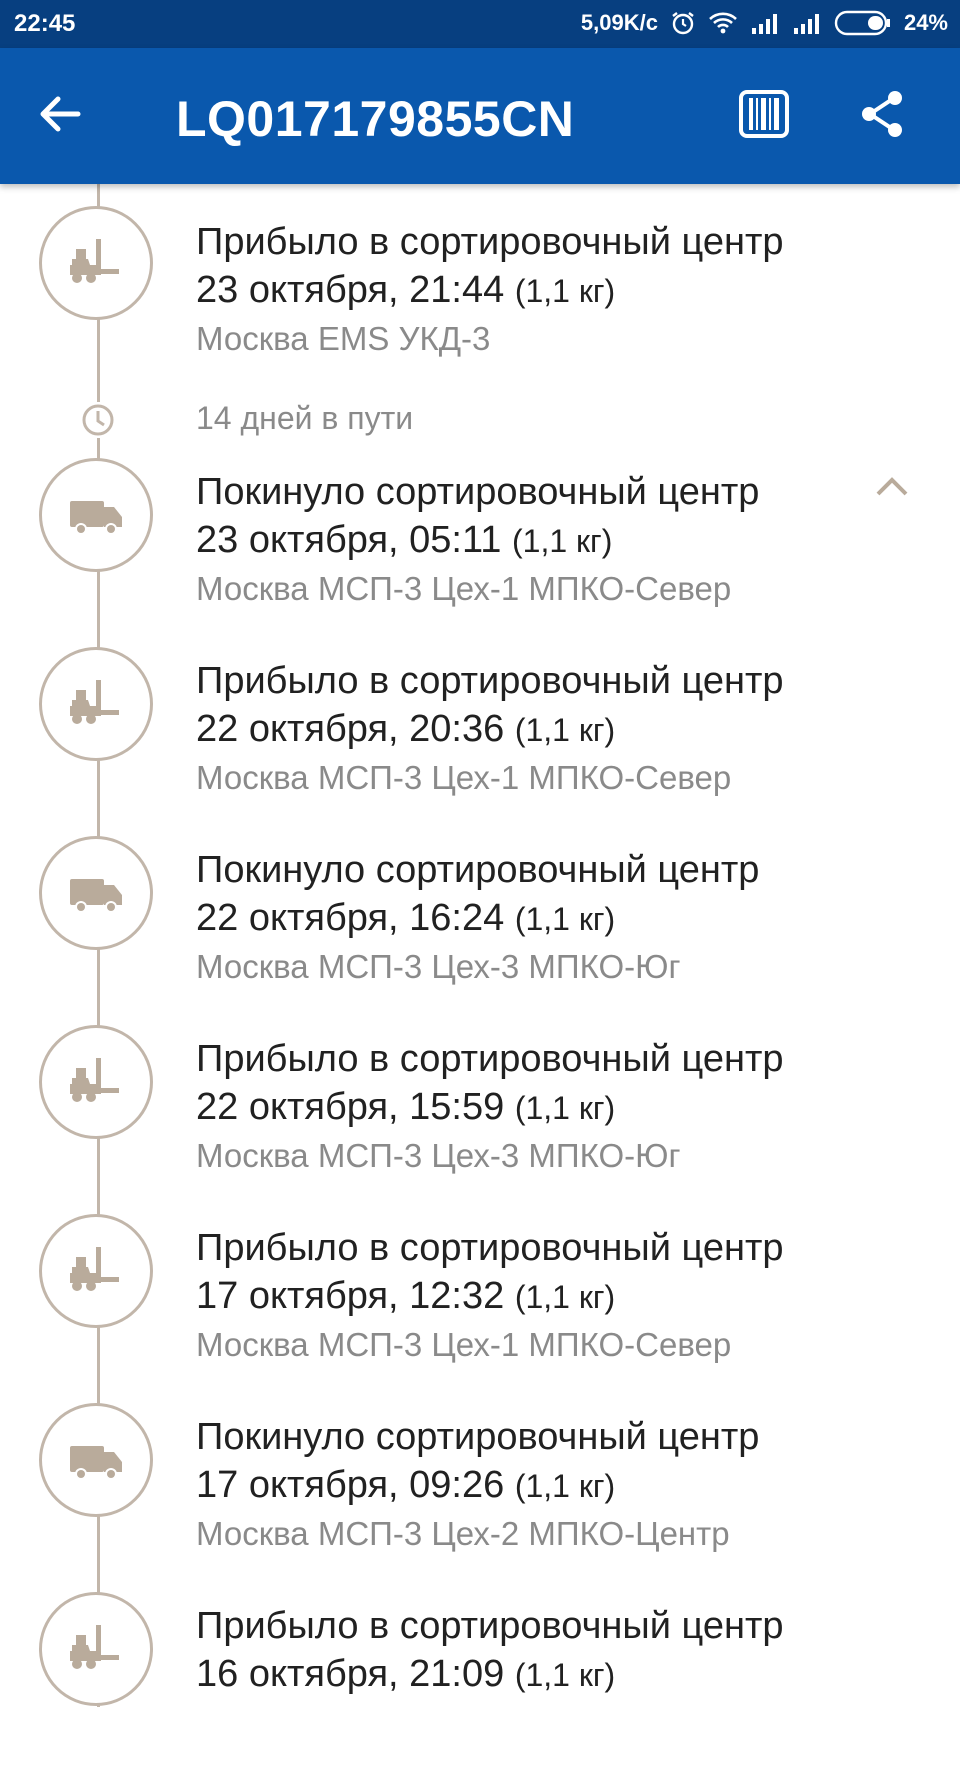 The width and height of the screenshot is (960, 1772). Describe the element at coordinates (350, 918) in the screenshot. I see `event-date: 22 октября, 16:24` at that location.